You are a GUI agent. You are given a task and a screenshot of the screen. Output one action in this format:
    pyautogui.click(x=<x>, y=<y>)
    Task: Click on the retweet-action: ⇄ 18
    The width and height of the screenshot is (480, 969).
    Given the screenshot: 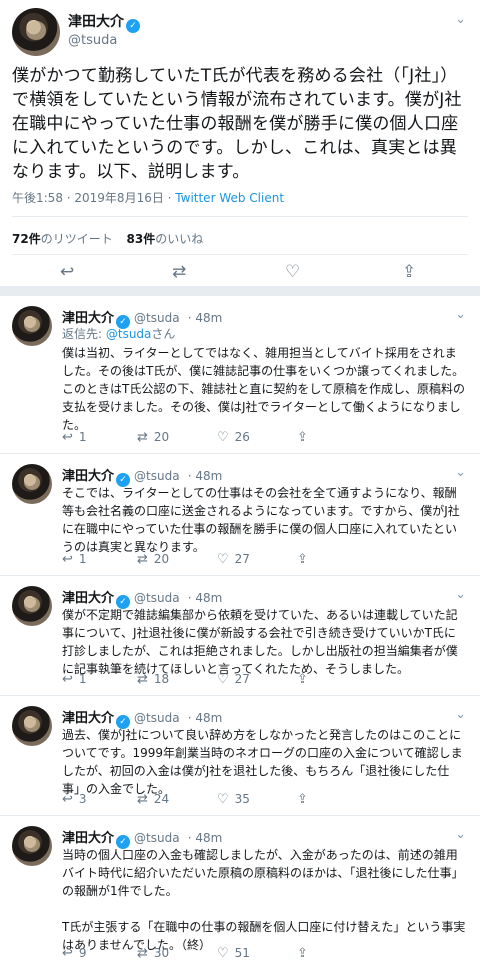 What is the action you would take?
    pyautogui.click(x=153, y=679)
    